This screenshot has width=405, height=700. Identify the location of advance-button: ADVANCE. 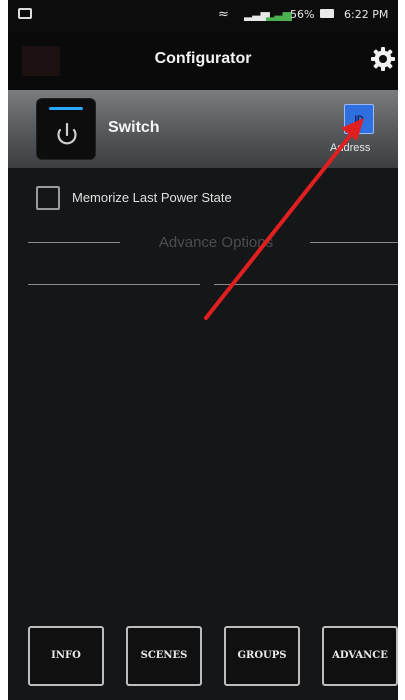
(360, 656).